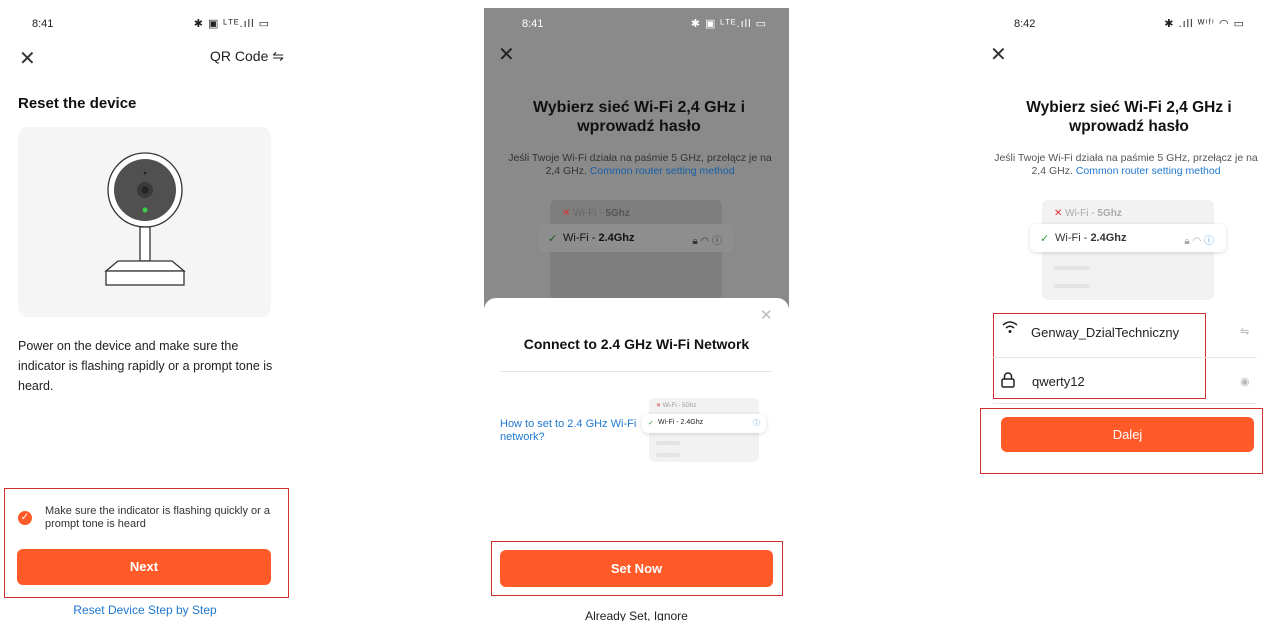  Describe the element at coordinates (1119, 23) in the screenshot. I see `status-bar: 8:42 ✱ .ıll ᵂⁱᶠⁱ ◠ ▭` at that location.